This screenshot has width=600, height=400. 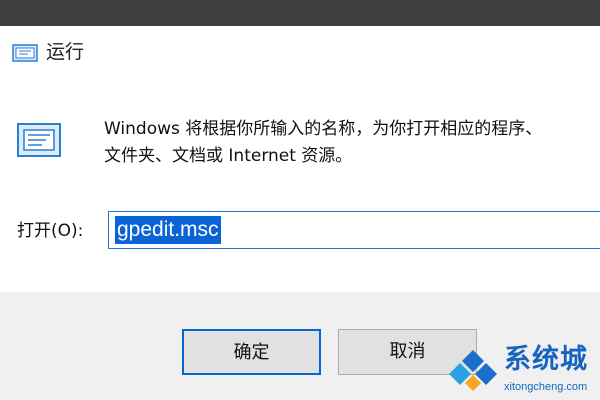 What do you see at coordinates (300, 53) in the screenshot?
I see `run-dialog-titlebar: 运行` at bounding box center [300, 53].